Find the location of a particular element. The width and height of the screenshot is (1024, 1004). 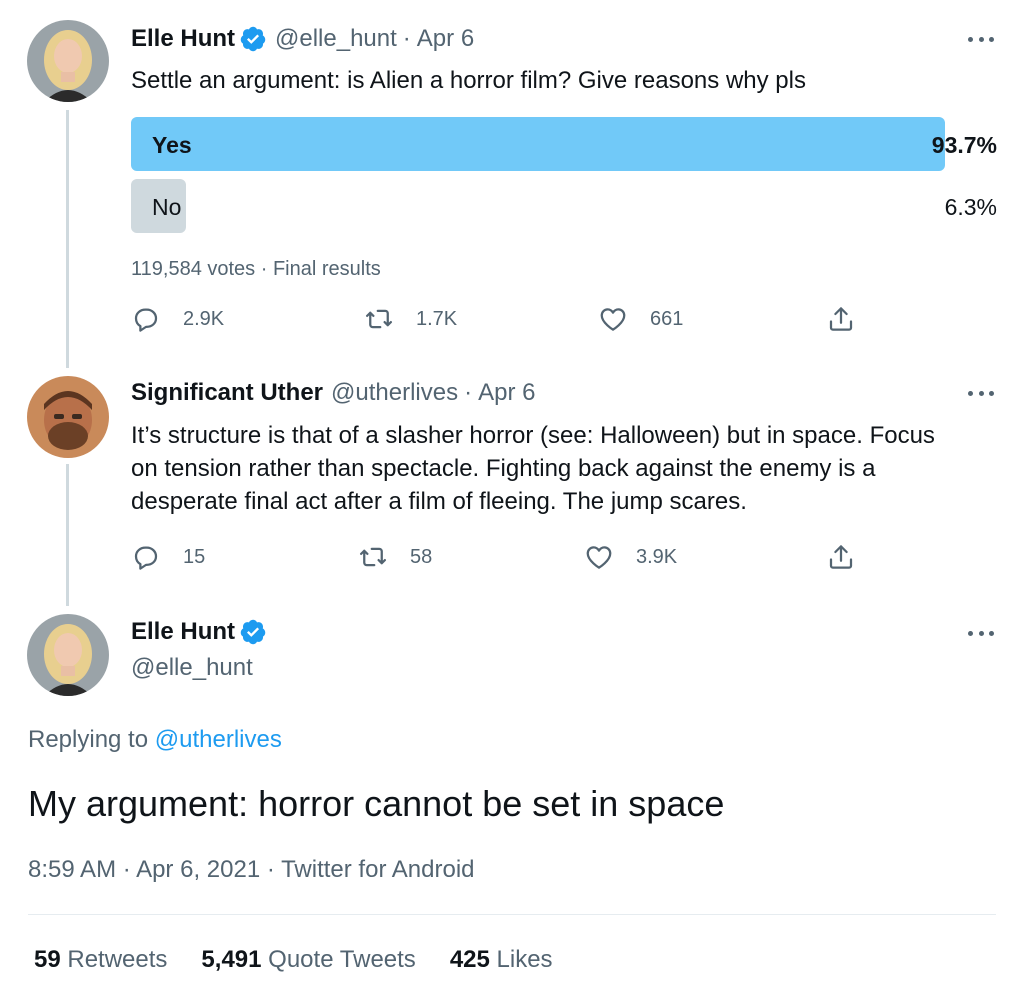

quote-tweets-count: 5,491 is located at coordinates (231, 959).